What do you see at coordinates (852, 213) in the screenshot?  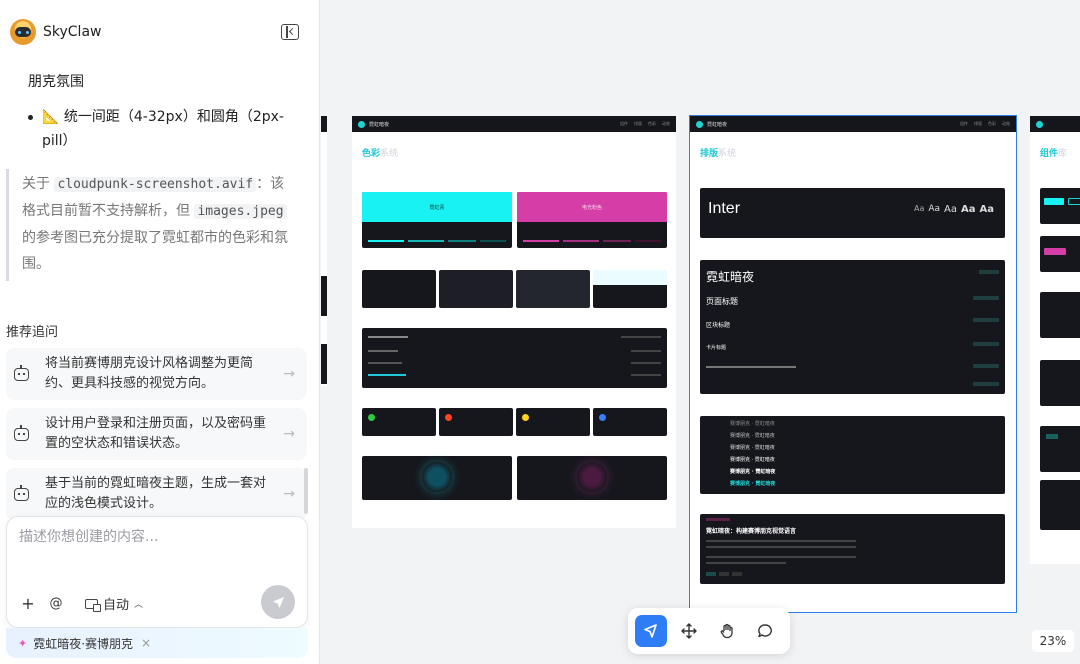 I see `font-family-card: Inter Aa Aa Aa Aa Aa` at bounding box center [852, 213].